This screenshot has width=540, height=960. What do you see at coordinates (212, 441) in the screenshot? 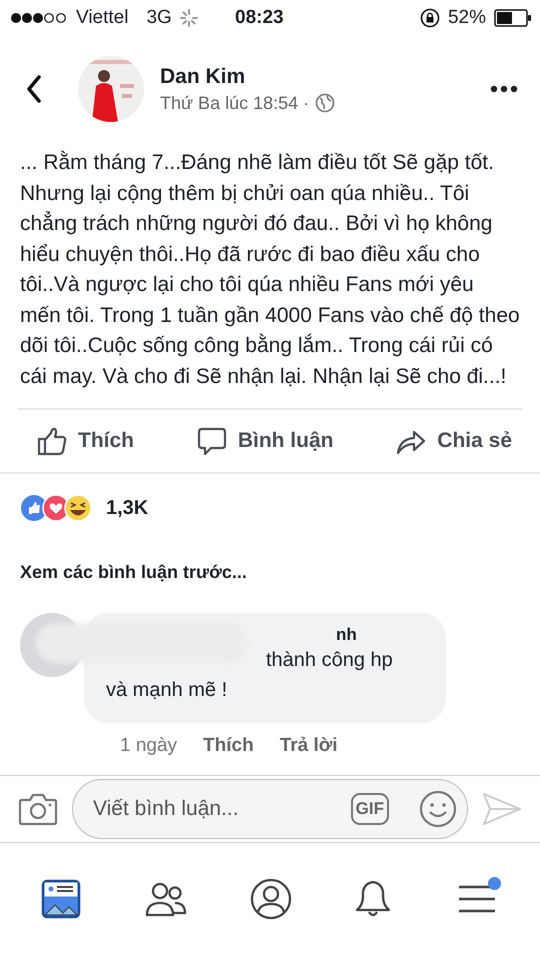
I see `speech-bubble-icon` at bounding box center [212, 441].